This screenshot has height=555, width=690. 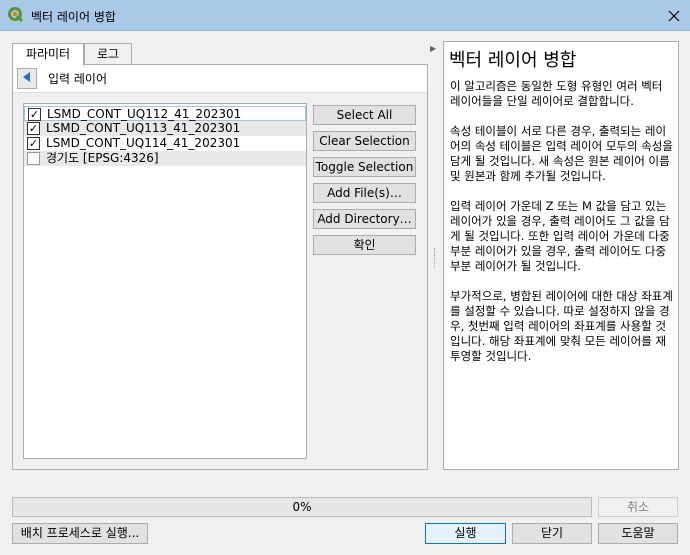 What do you see at coordinates (144, 114) in the screenshot?
I see `layer-label: LSMD_CONT_UQ112_41_202301` at bounding box center [144, 114].